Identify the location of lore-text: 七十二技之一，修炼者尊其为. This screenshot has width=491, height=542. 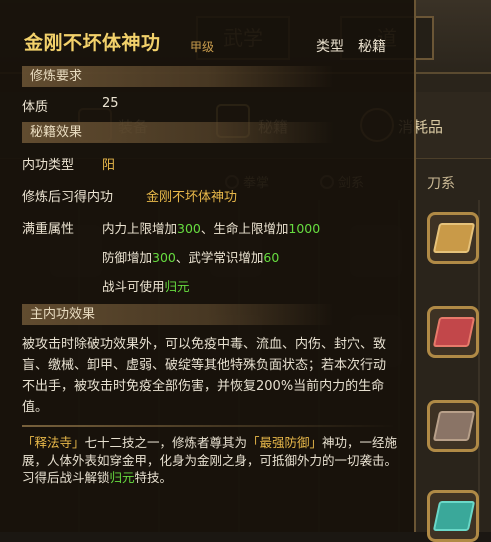
(166, 442).